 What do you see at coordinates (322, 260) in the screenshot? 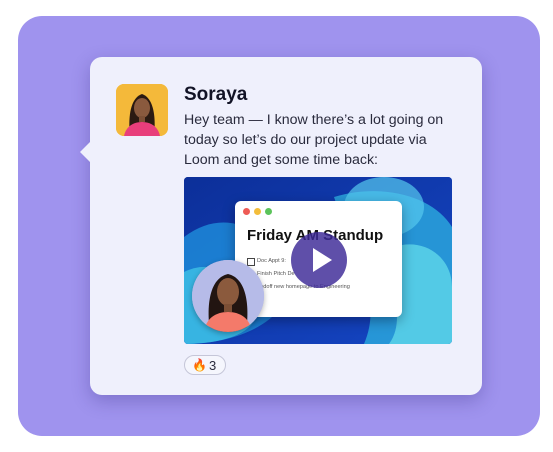
I see `play-icon` at bounding box center [322, 260].